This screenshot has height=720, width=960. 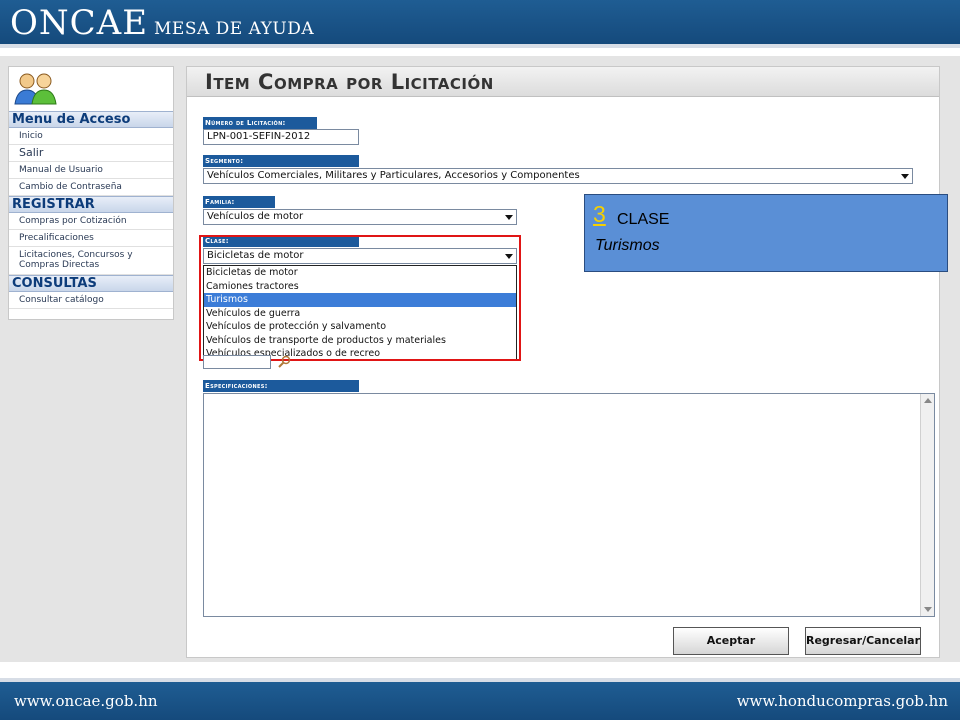 What do you see at coordinates (35, 89) in the screenshot?
I see `users-icon` at bounding box center [35, 89].